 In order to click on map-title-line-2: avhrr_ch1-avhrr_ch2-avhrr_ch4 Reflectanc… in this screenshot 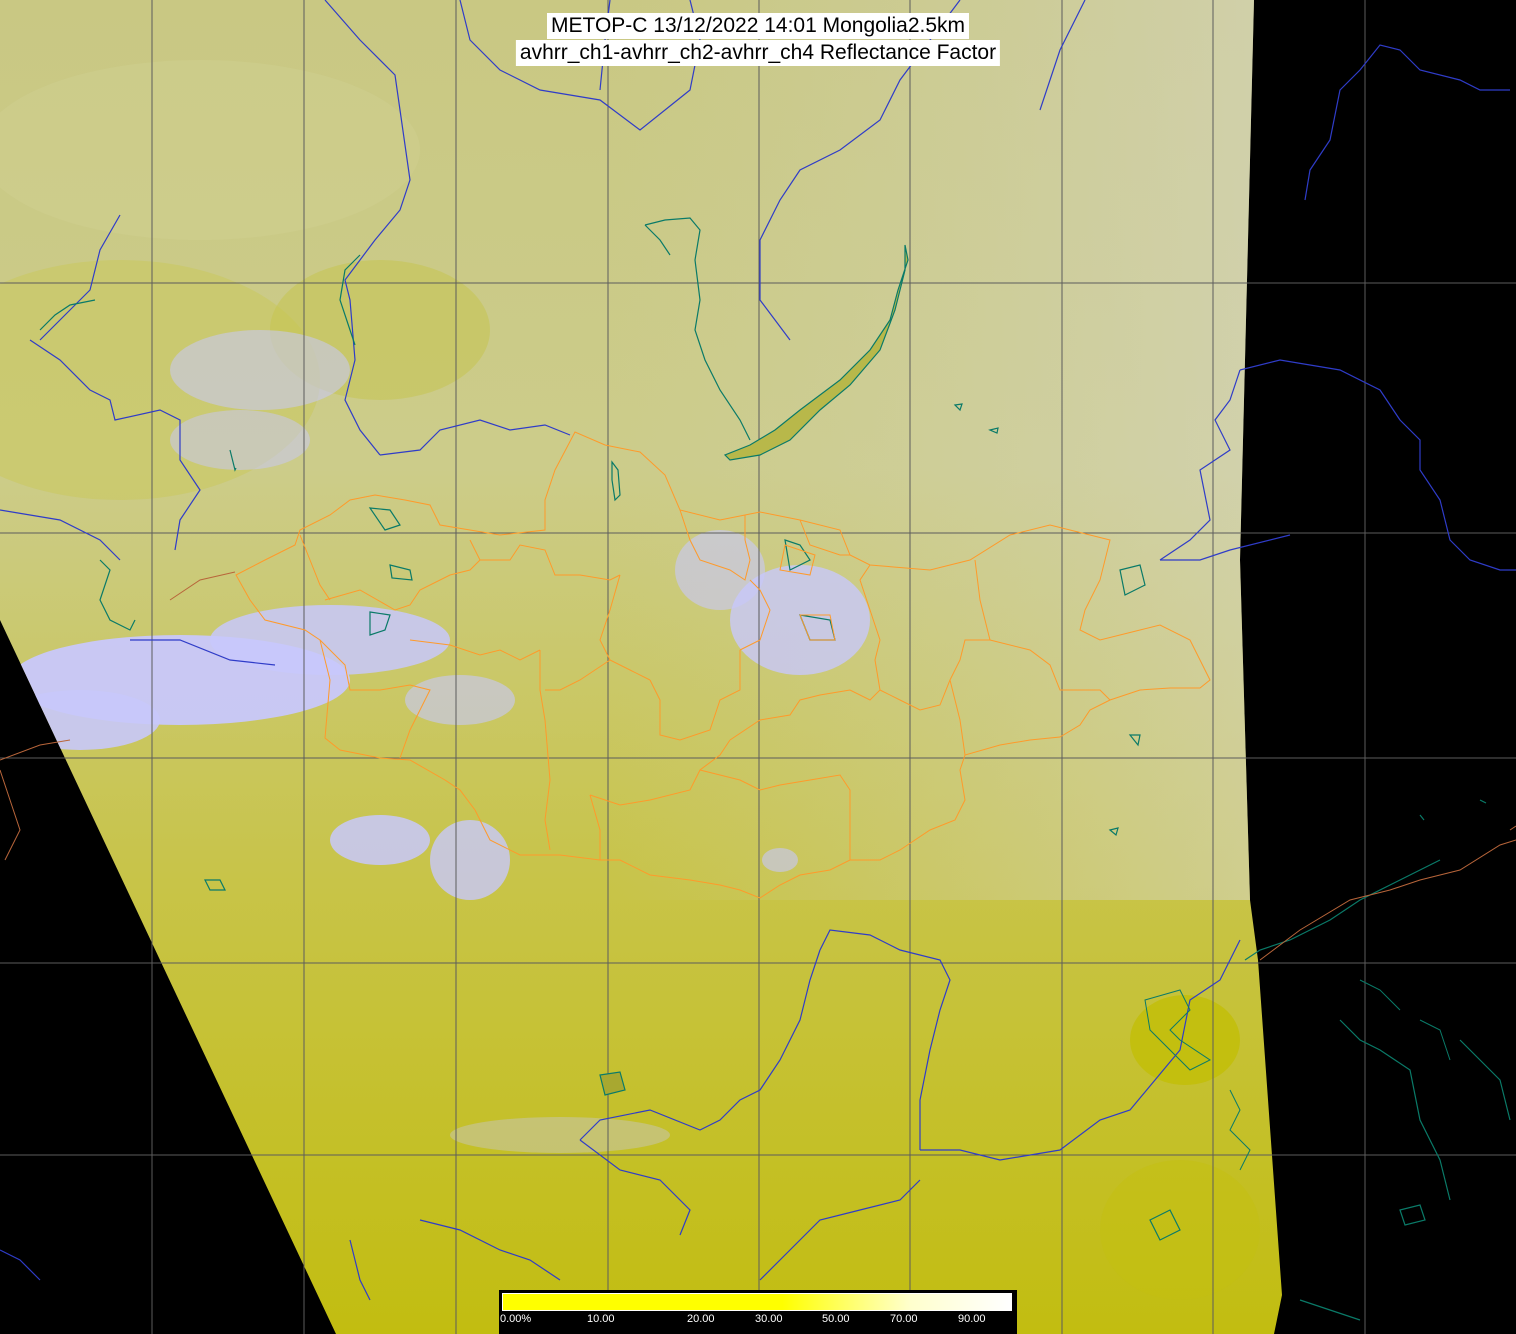, I will do `click(758, 53)`.